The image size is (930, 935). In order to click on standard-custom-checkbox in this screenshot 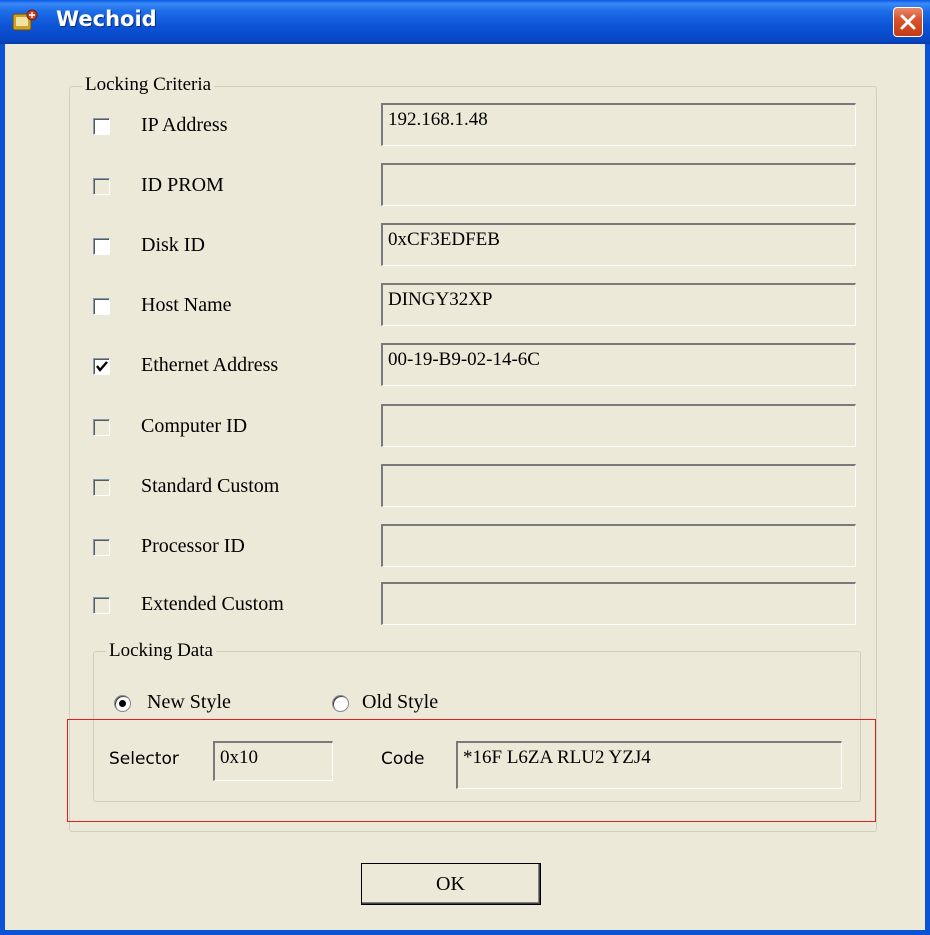, I will do `click(101, 487)`.